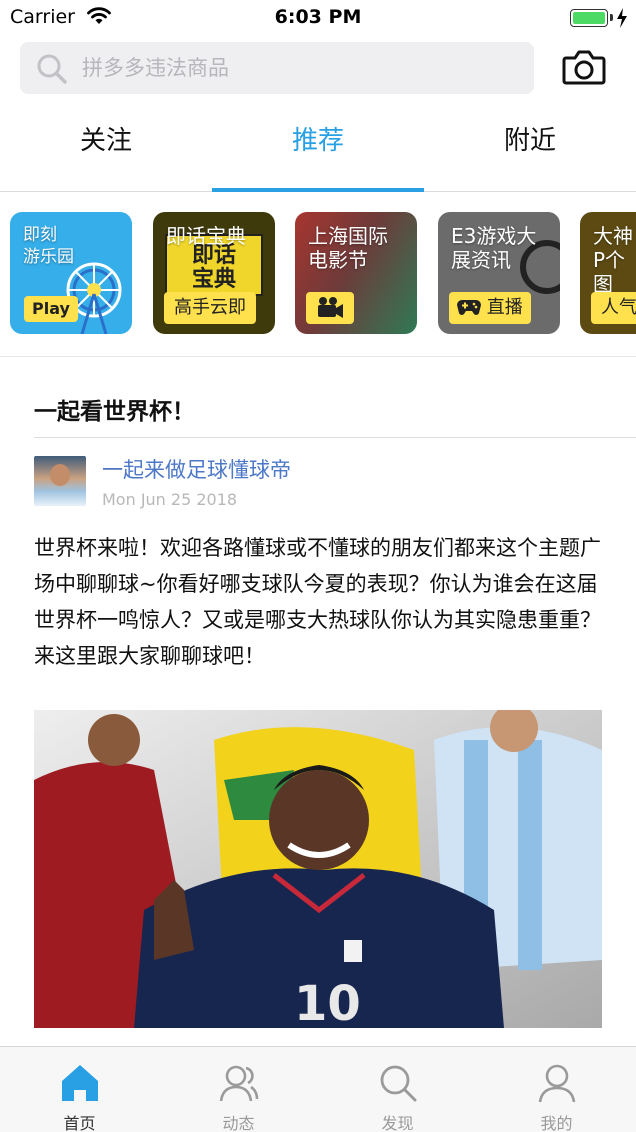 The width and height of the screenshot is (636, 1132). I want to click on tab-recommended: 推荐, so click(318, 151).